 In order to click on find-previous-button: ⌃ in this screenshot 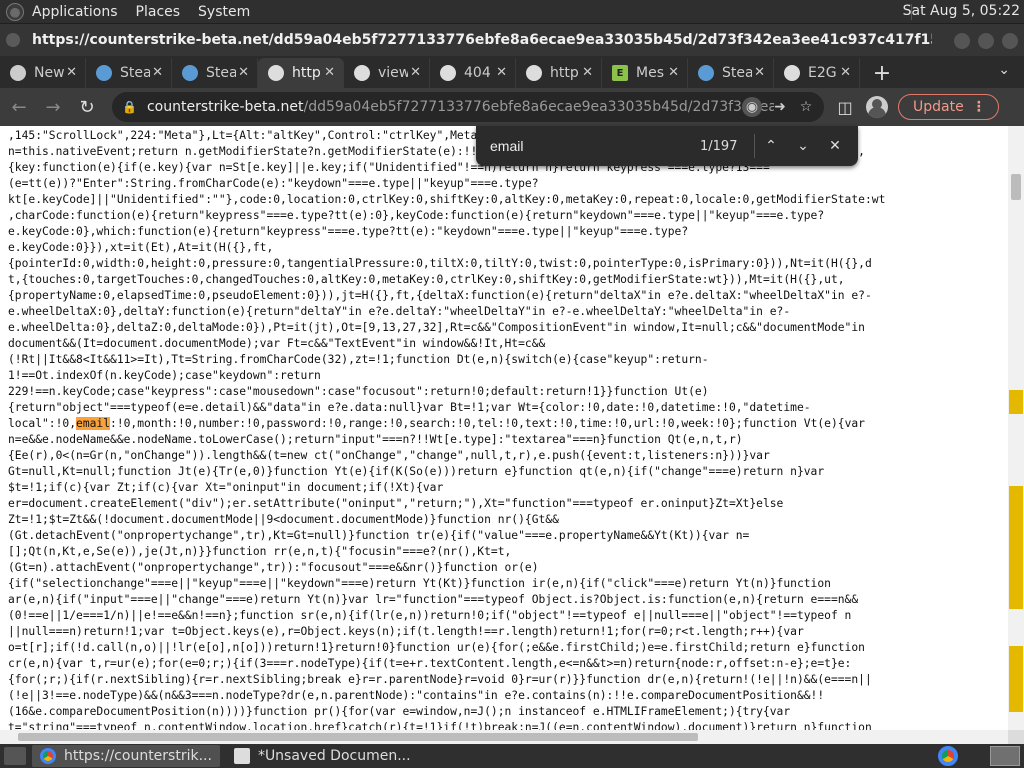, I will do `click(771, 146)`.